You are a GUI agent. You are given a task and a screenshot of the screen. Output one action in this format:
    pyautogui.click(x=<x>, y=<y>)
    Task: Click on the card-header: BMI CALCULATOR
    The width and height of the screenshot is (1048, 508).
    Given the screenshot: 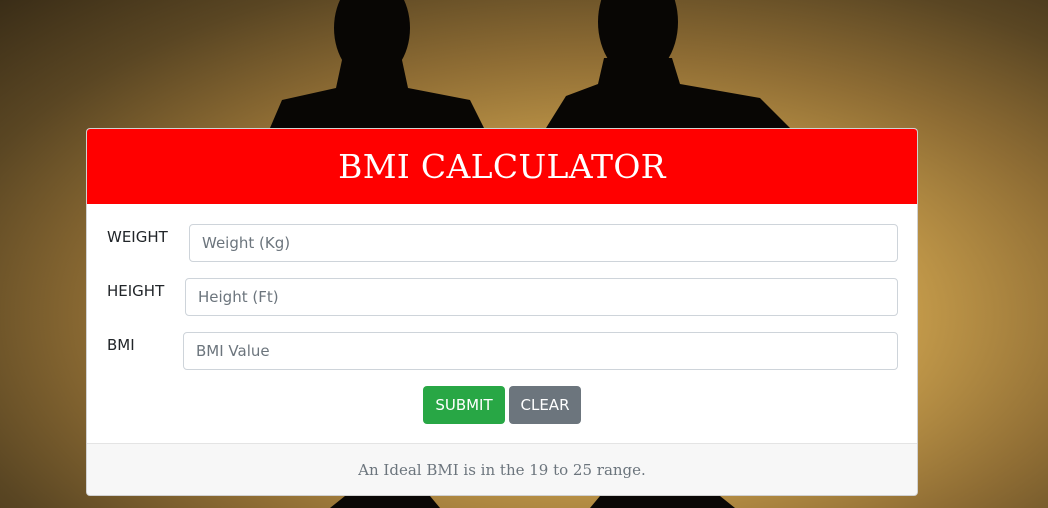 What is the action you would take?
    pyautogui.click(x=502, y=166)
    